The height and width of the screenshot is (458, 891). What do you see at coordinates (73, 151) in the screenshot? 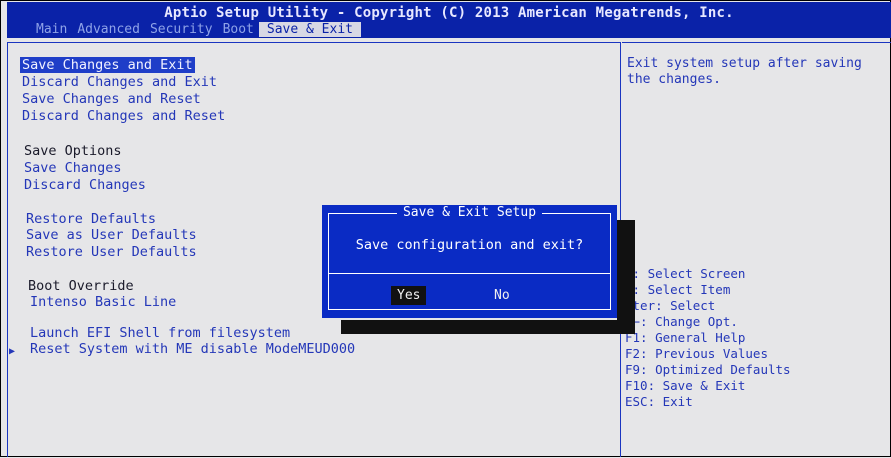
I see `section-label-save-options: Save Options` at bounding box center [73, 151].